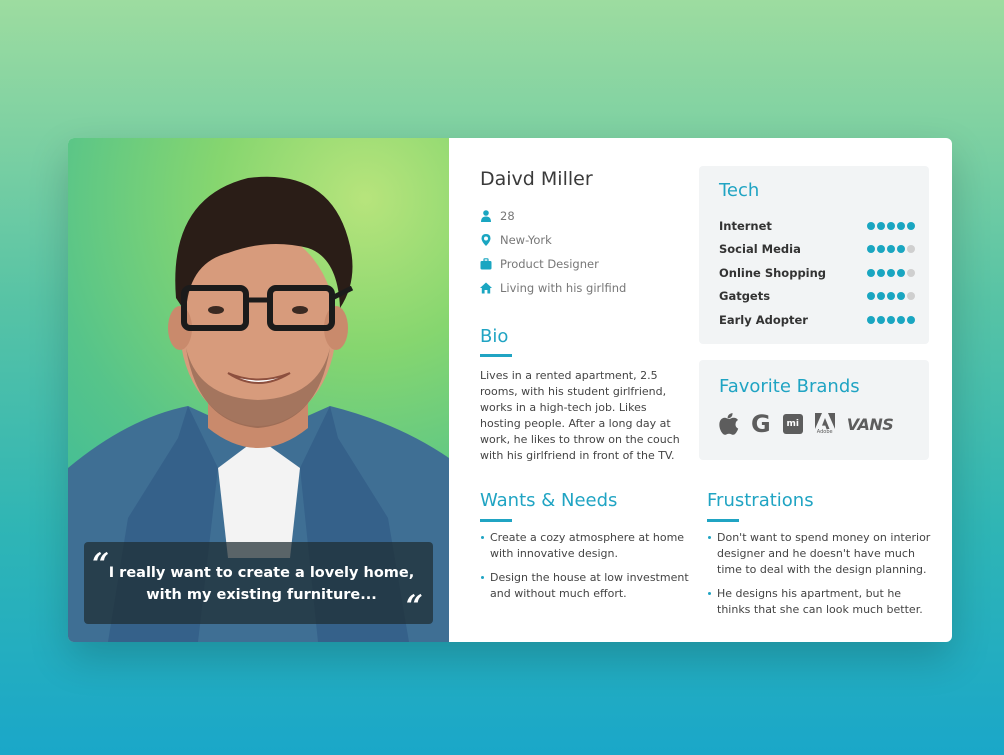  What do you see at coordinates (824, 432) in the screenshot?
I see `adobe-wordmark: Adobe` at bounding box center [824, 432].